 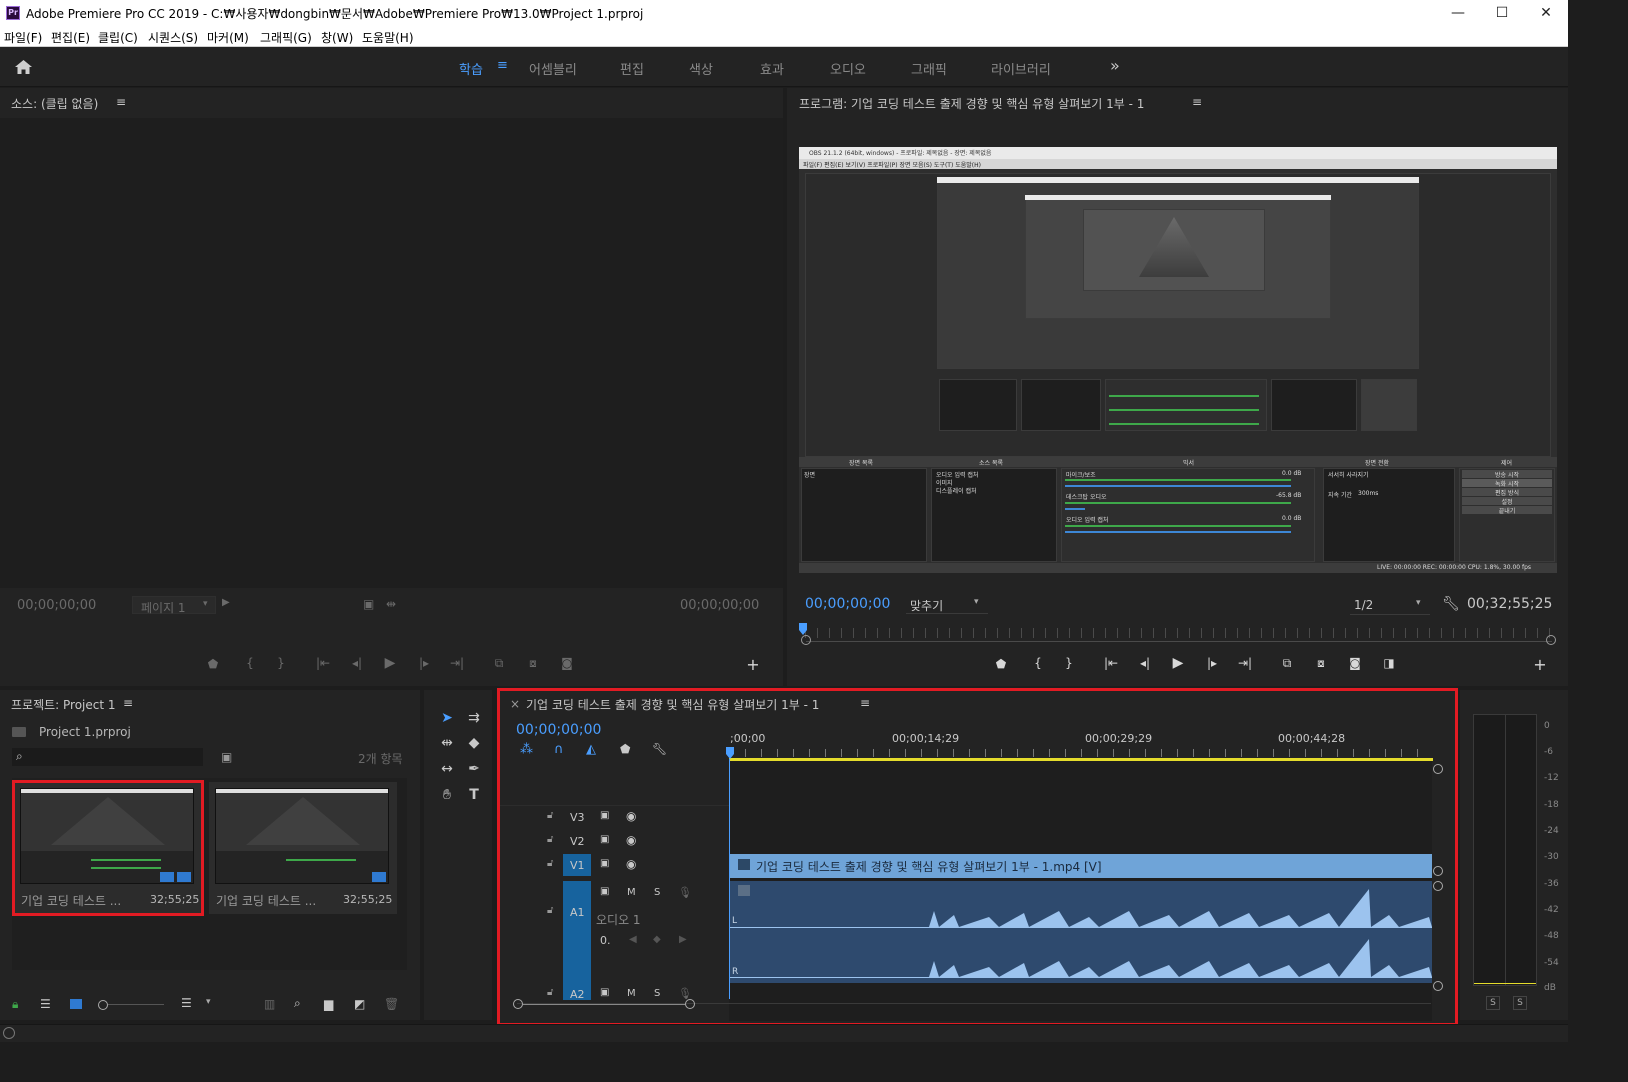 What do you see at coordinates (186, 1003) in the screenshot?
I see `sort-icon: ☰` at bounding box center [186, 1003].